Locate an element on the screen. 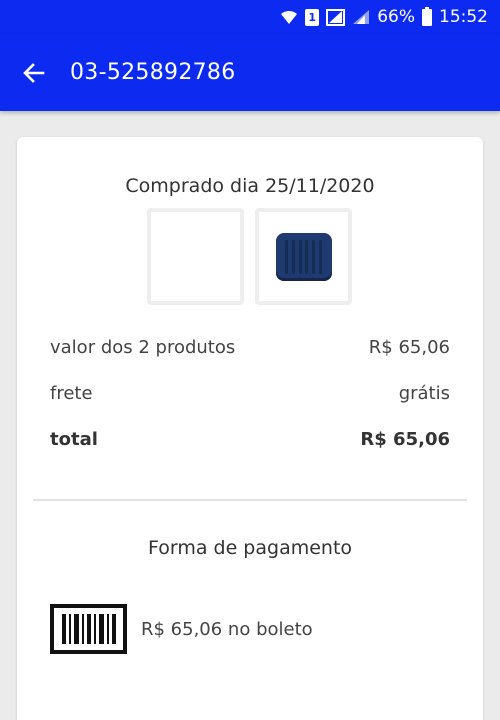 The height and width of the screenshot is (720, 500). app-bar: 03-525892786 is located at coordinates (250, 72).